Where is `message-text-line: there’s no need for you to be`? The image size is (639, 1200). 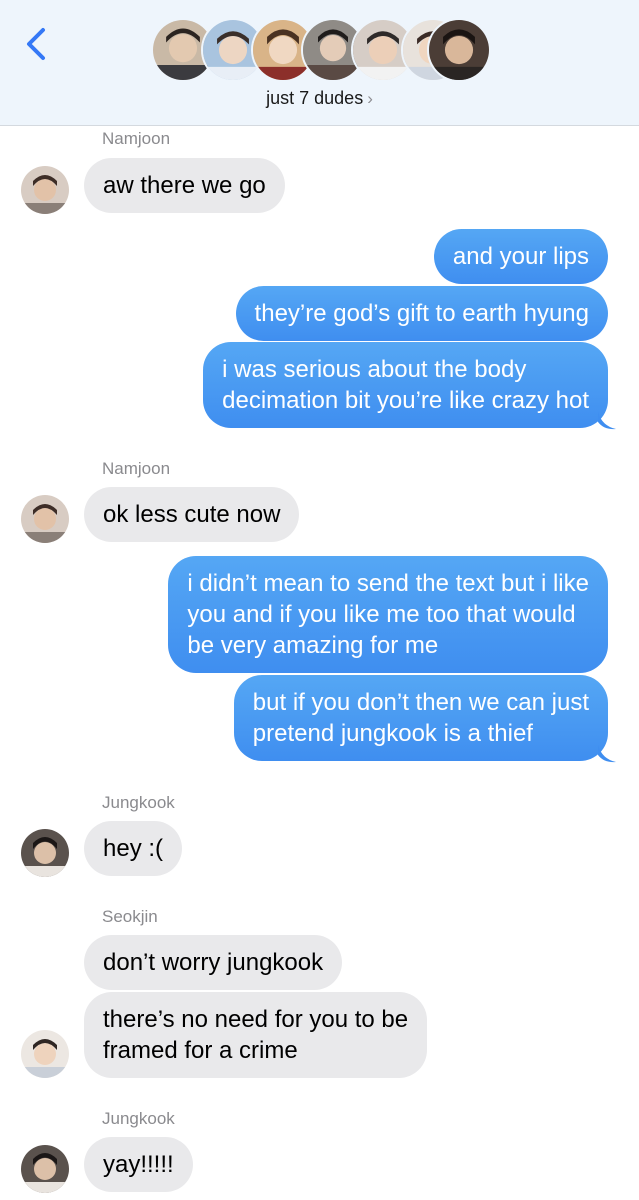
message-text-line: there’s no need for you to be is located at coordinates (256, 1019).